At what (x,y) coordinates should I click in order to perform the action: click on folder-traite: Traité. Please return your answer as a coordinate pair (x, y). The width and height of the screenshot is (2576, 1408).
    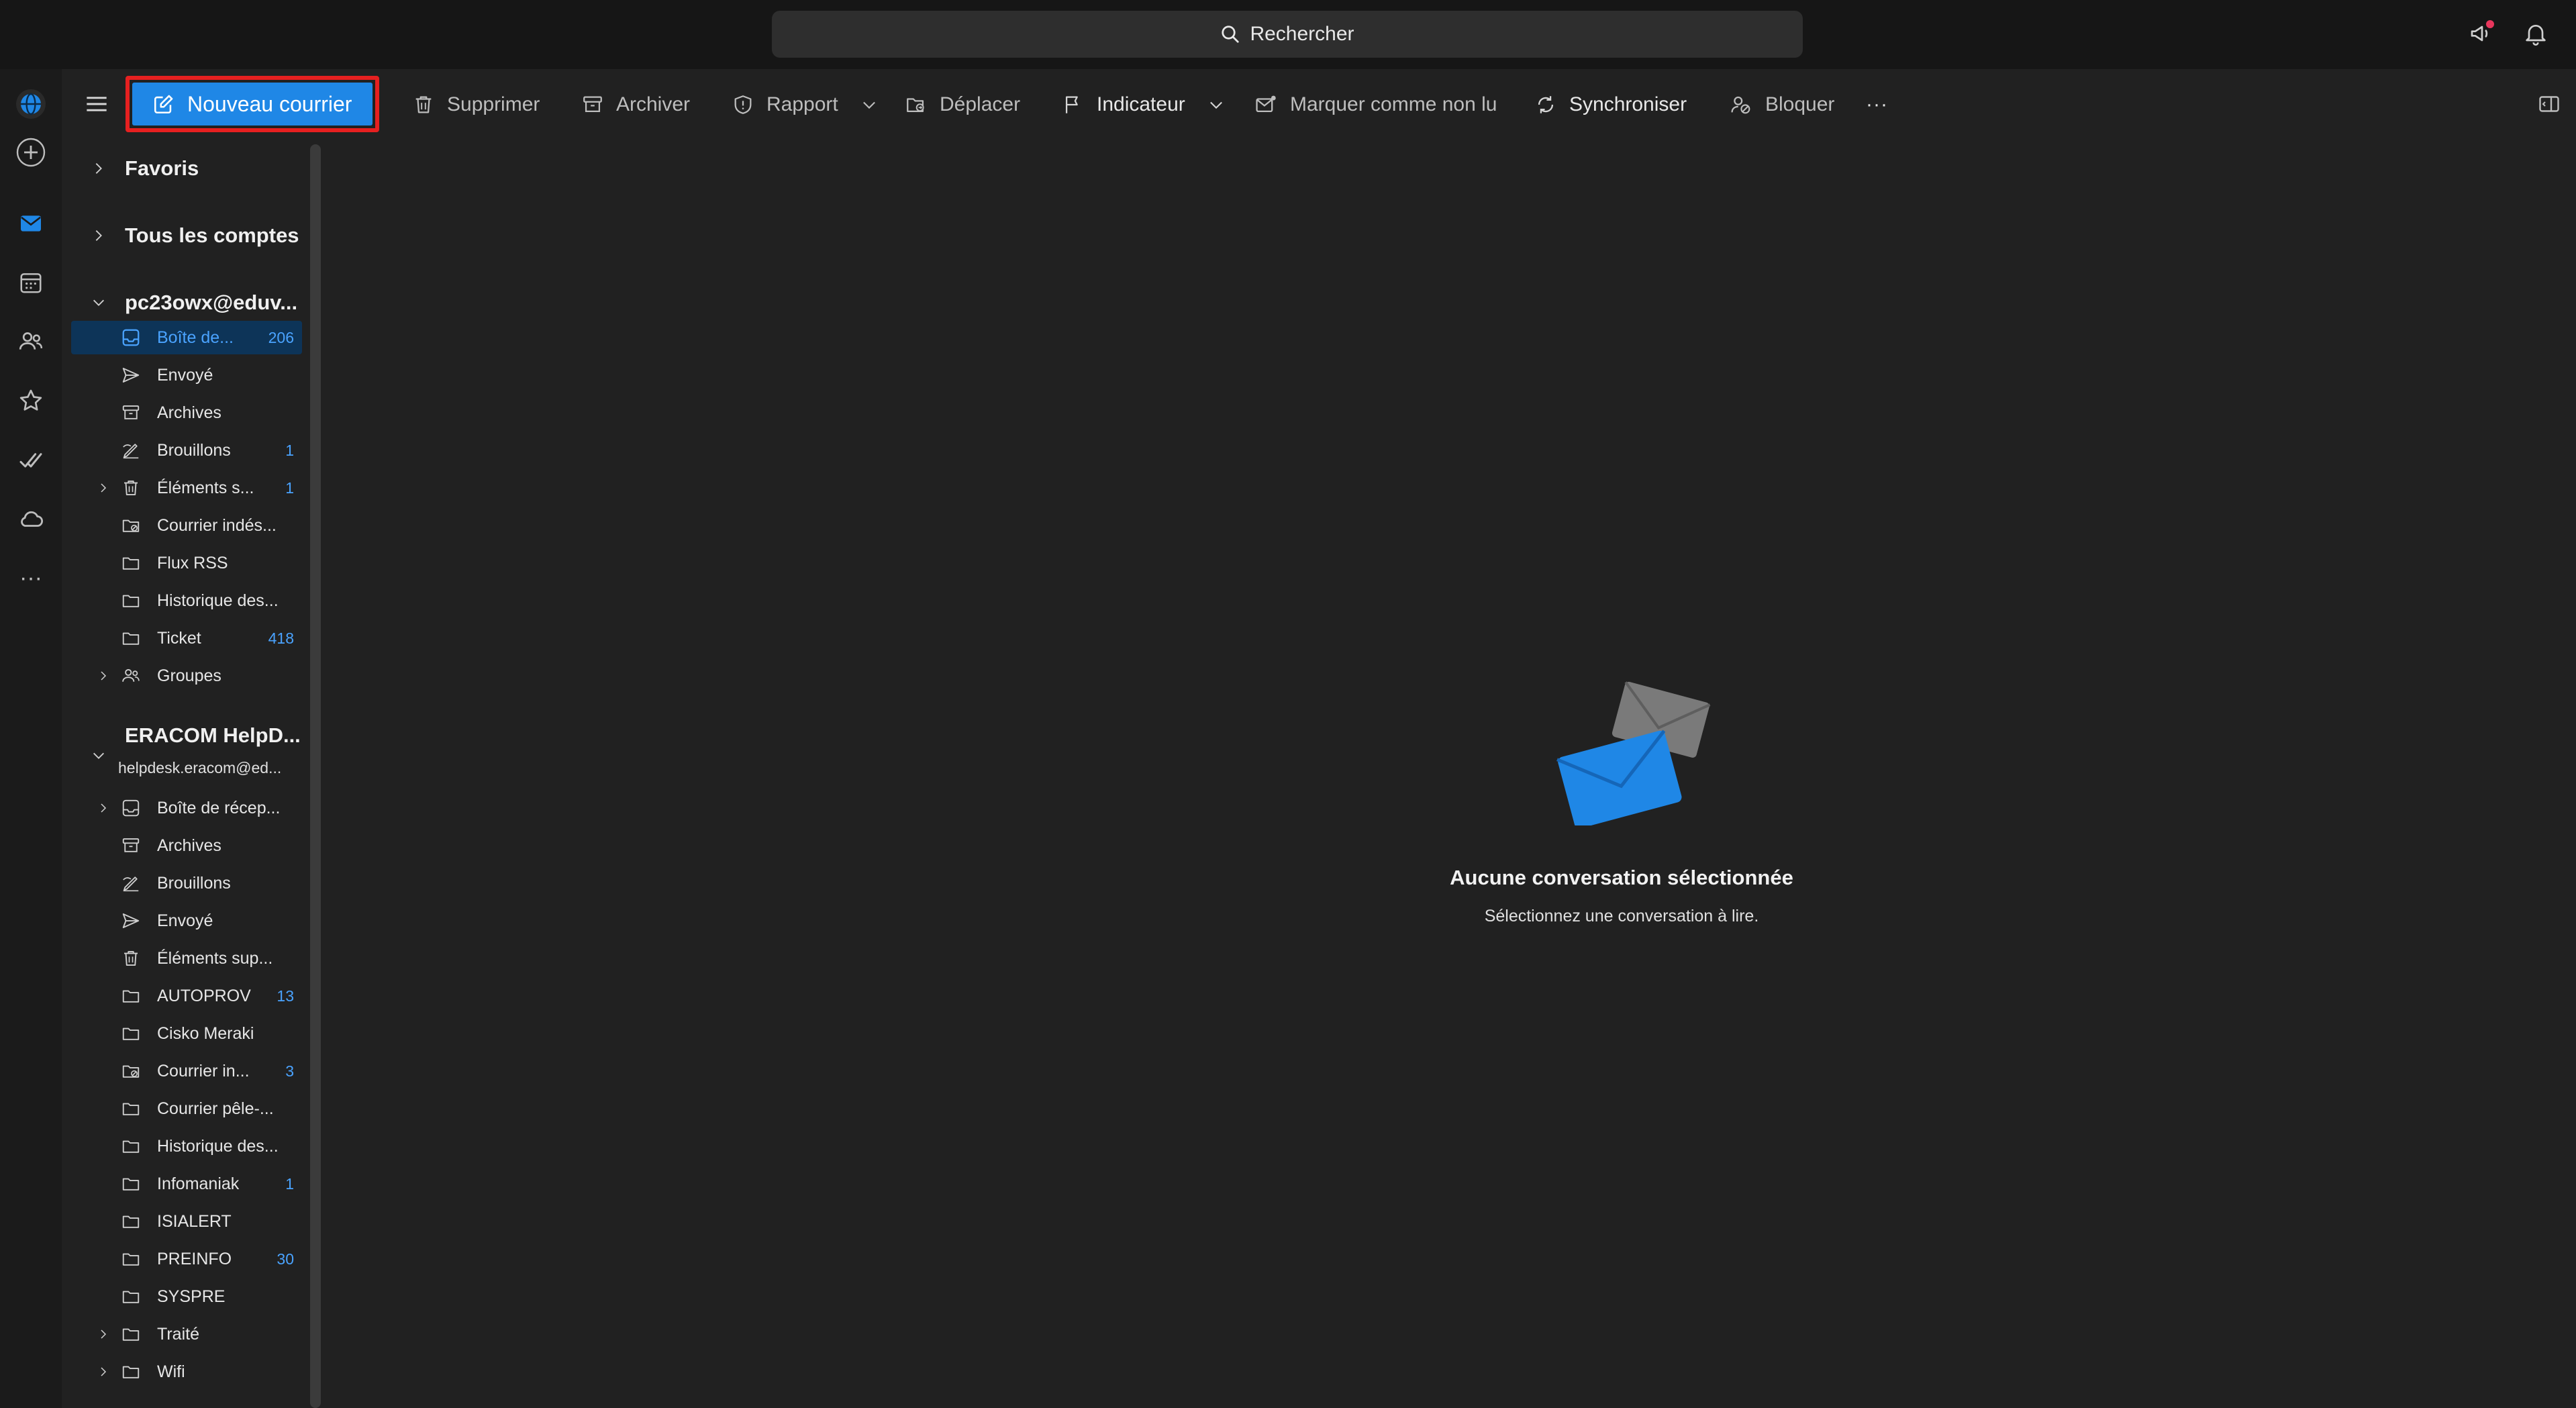
    Looking at the image, I should click on (186, 1334).